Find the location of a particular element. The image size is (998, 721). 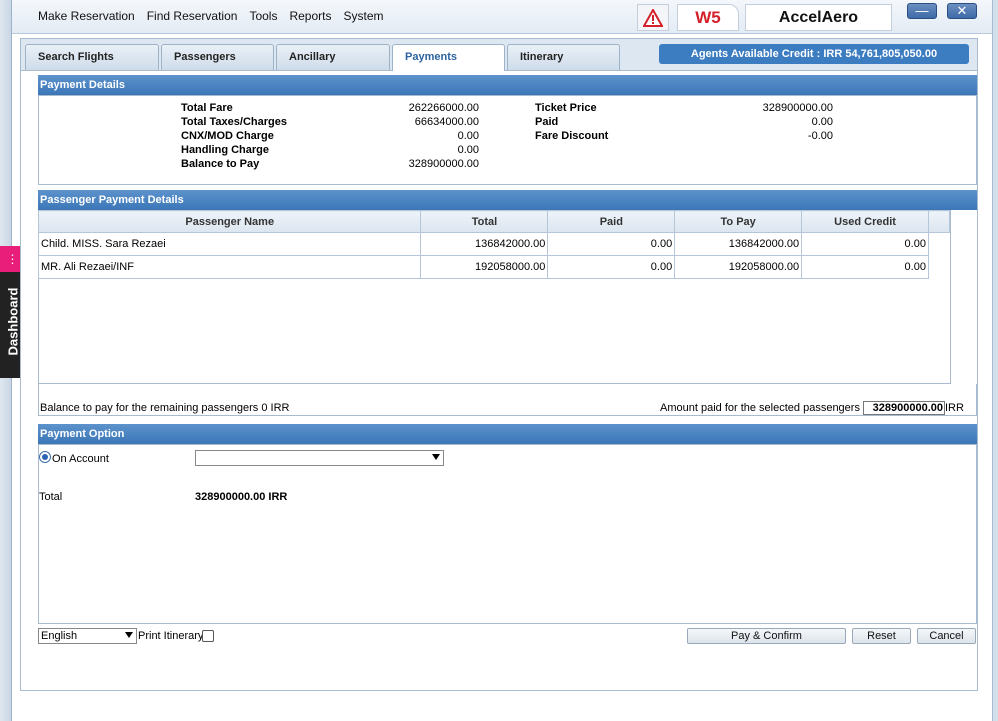

total-taxes-value: 66634000.00 is located at coordinates (446, 122).